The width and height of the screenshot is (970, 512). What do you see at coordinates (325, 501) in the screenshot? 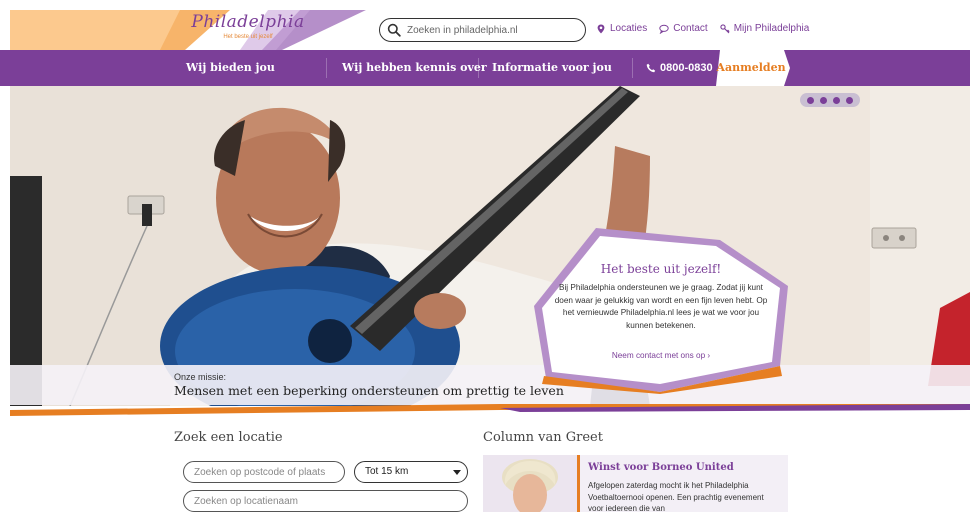
I see `location-name-input` at bounding box center [325, 501].